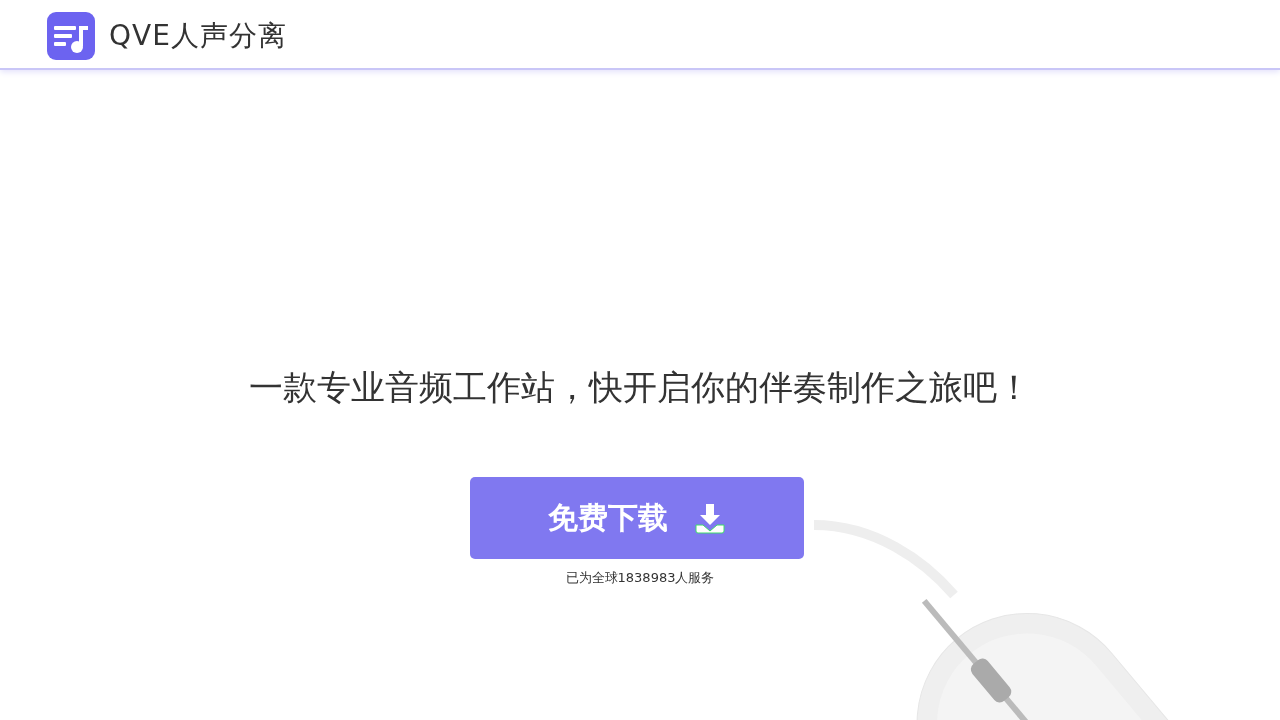  What do you see at coordinates (640, 578) in the screenshot?
I see `served-count: 已为全球1838983人服务` at bounding box center [640, 578].